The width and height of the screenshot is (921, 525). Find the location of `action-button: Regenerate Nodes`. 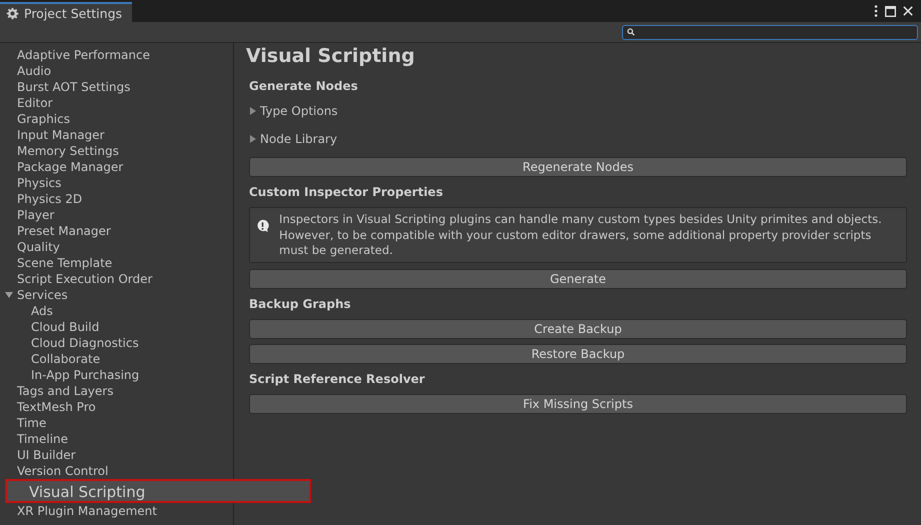

action-button: Regenerate Nodes is located at coordinates (578, 167).